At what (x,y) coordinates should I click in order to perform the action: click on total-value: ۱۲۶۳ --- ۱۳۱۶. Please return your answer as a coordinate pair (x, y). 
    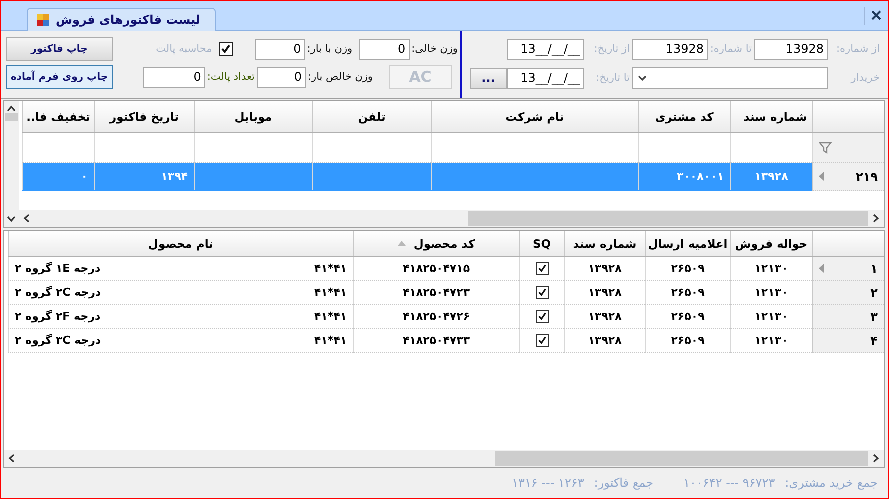
    Looking at the image, I should click on (548, 483).